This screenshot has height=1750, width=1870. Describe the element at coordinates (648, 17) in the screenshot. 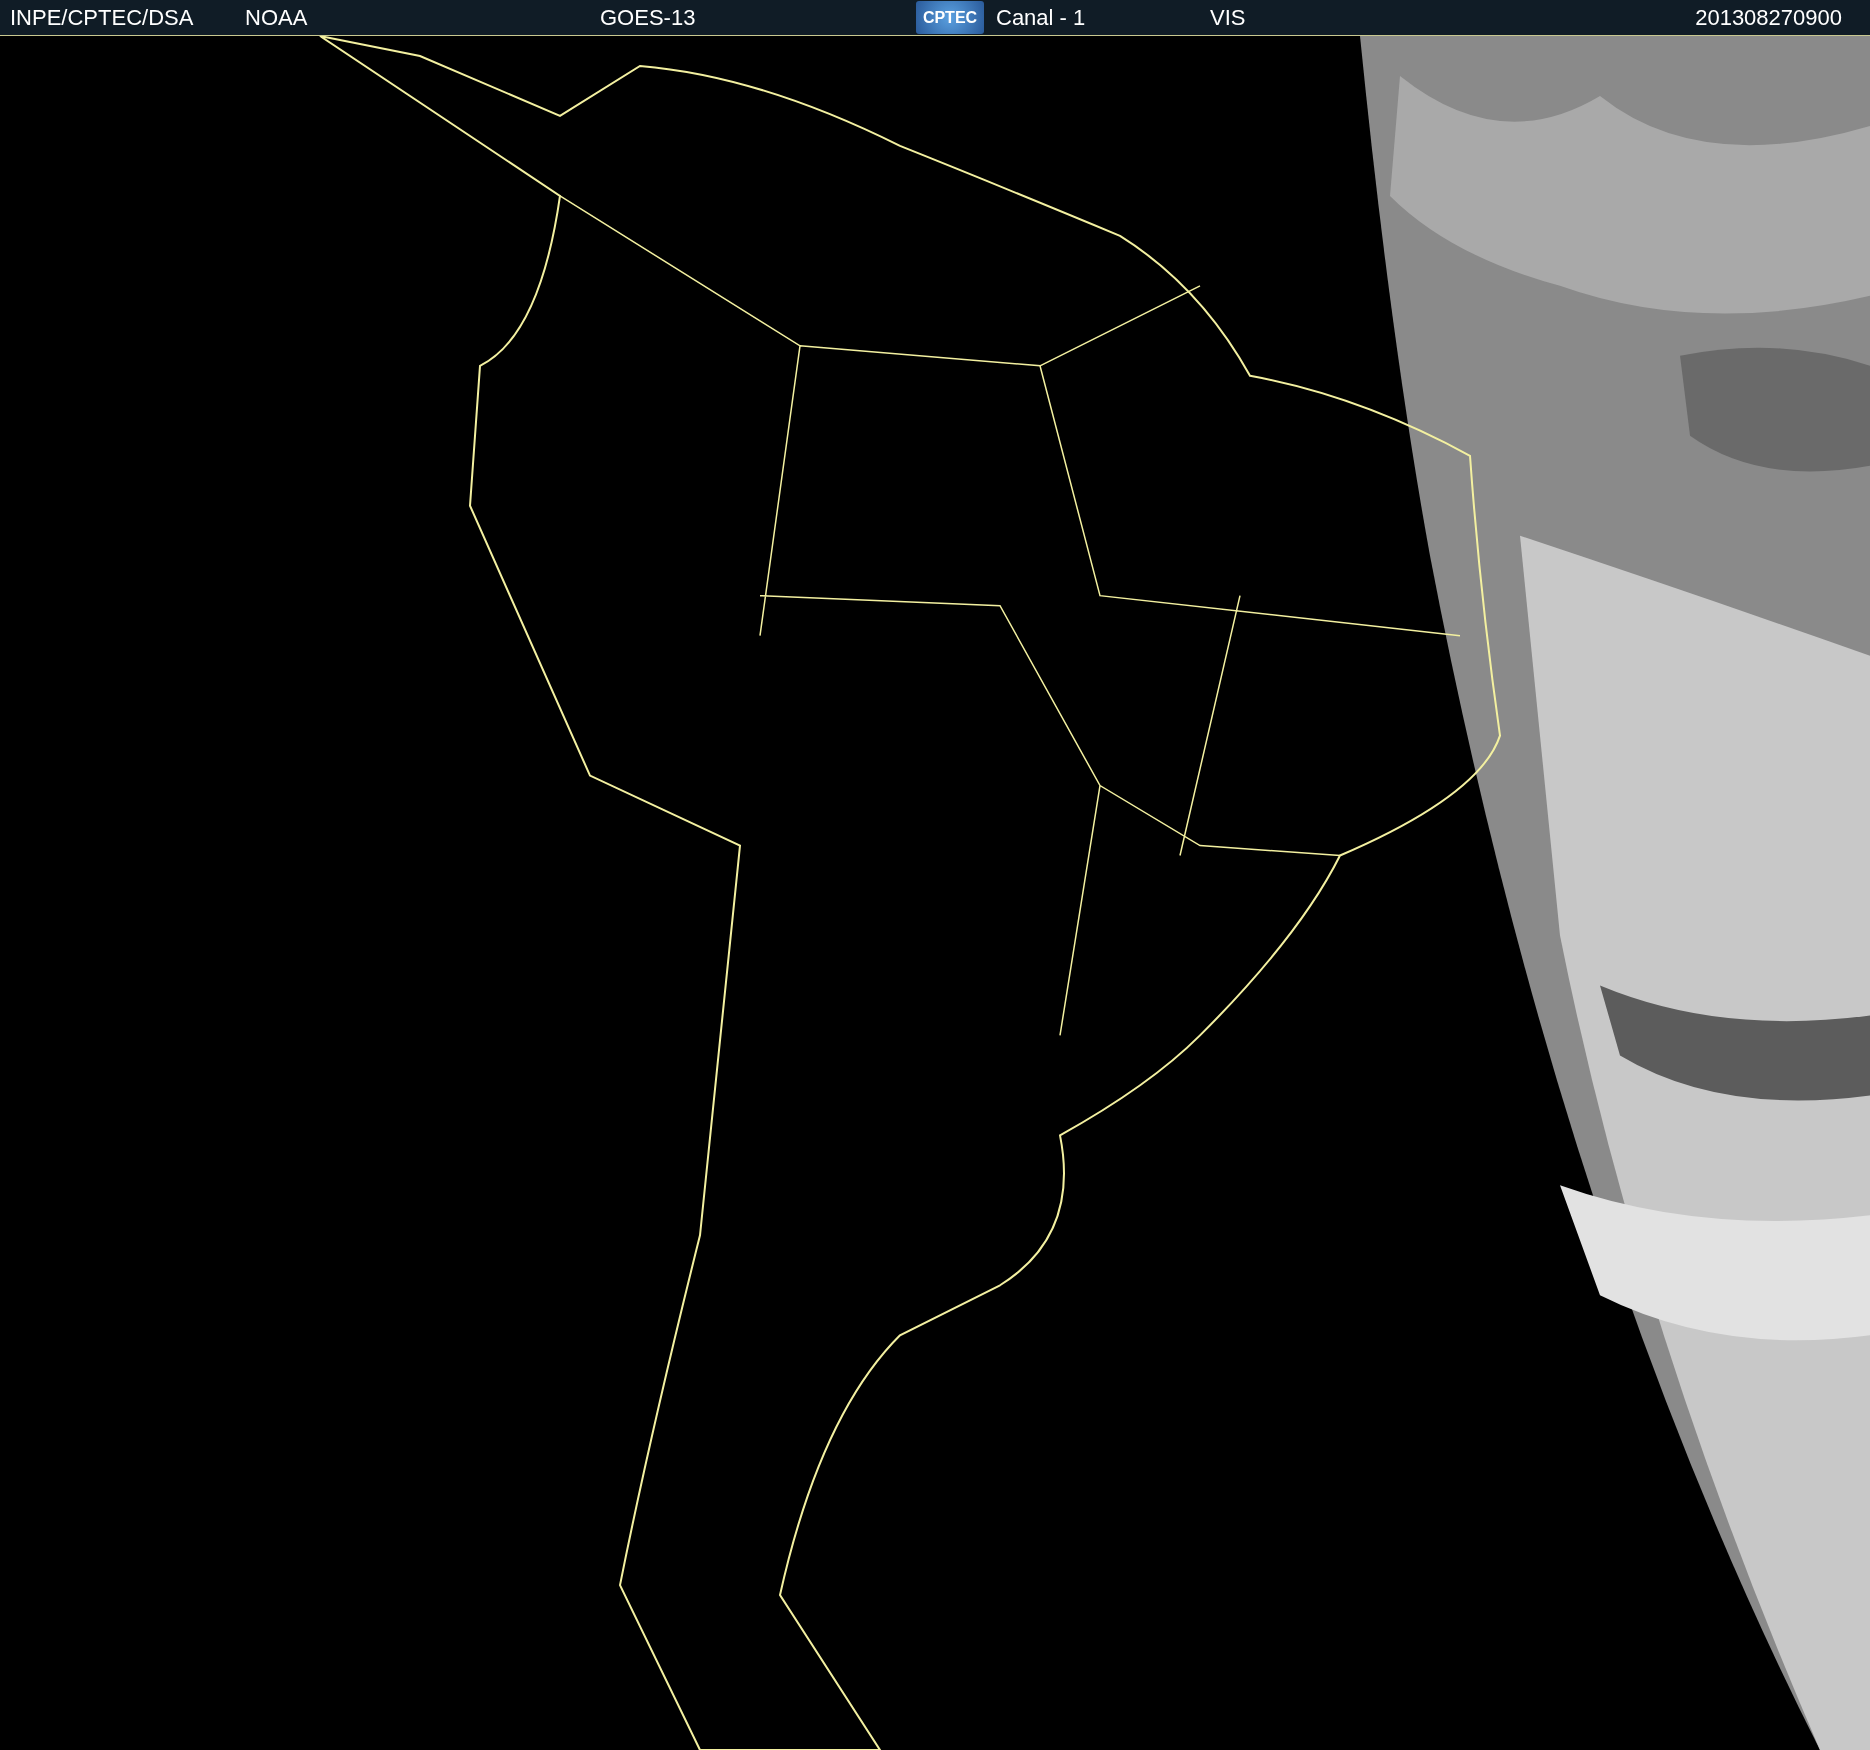

I see `satellite-label: GOES-13` at that location.